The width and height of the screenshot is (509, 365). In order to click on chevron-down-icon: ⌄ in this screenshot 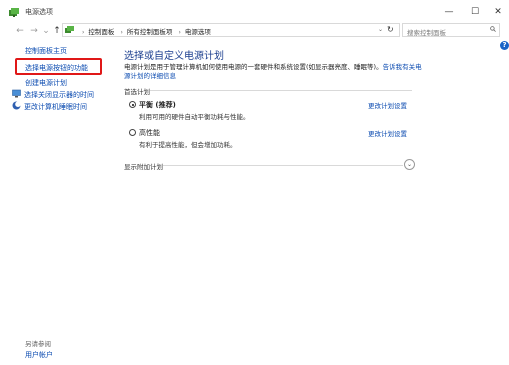, I will do `click(409, 164)`.